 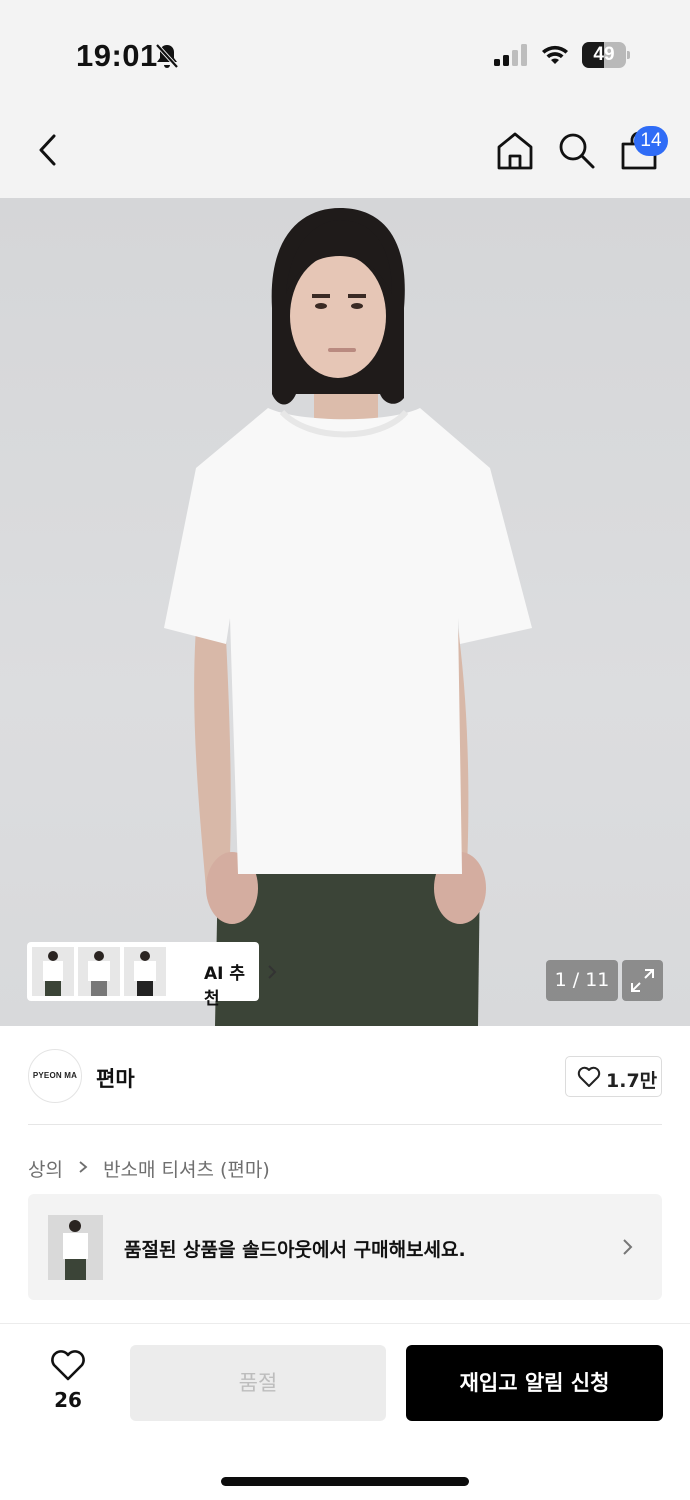 What do you see at coordinates (345, 149) in the screenshot?
I see `nav-bar: 14` at bounding box center [345, 149].